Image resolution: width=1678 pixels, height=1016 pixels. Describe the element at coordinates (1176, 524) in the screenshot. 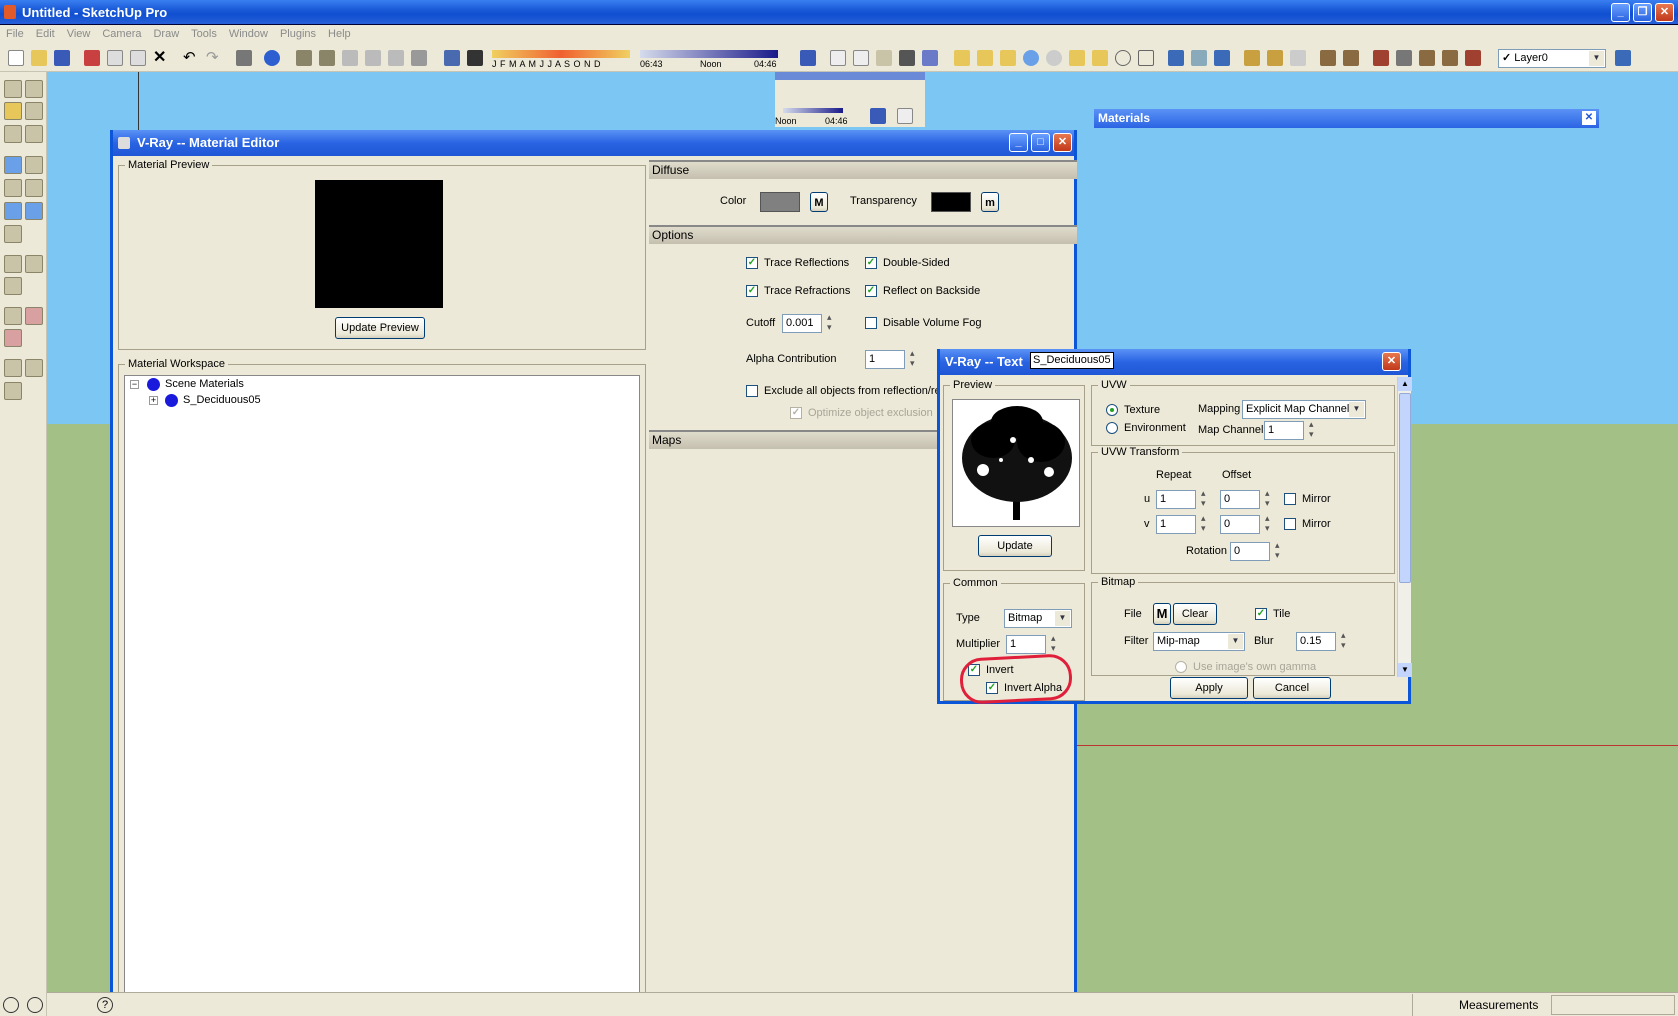

I see `v-repeat-input: 1` at that location.